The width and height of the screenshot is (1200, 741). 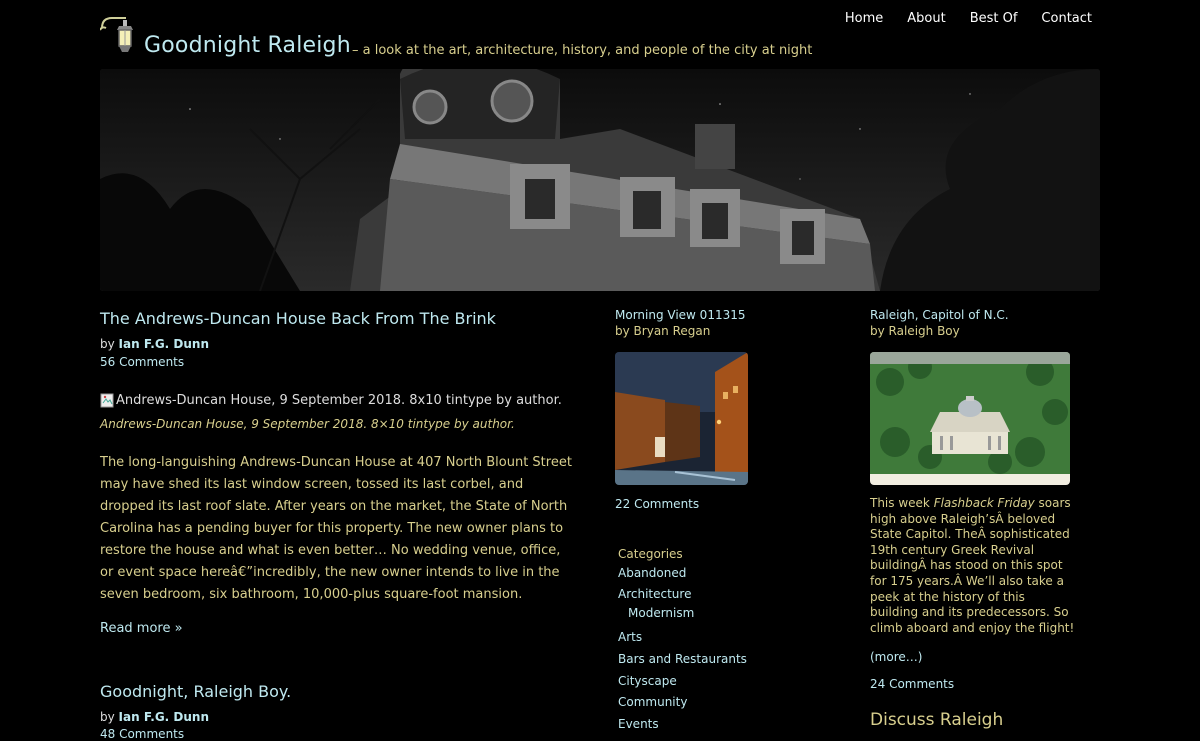 I want to click on more-link: (more…), so click(x=896, y=657).